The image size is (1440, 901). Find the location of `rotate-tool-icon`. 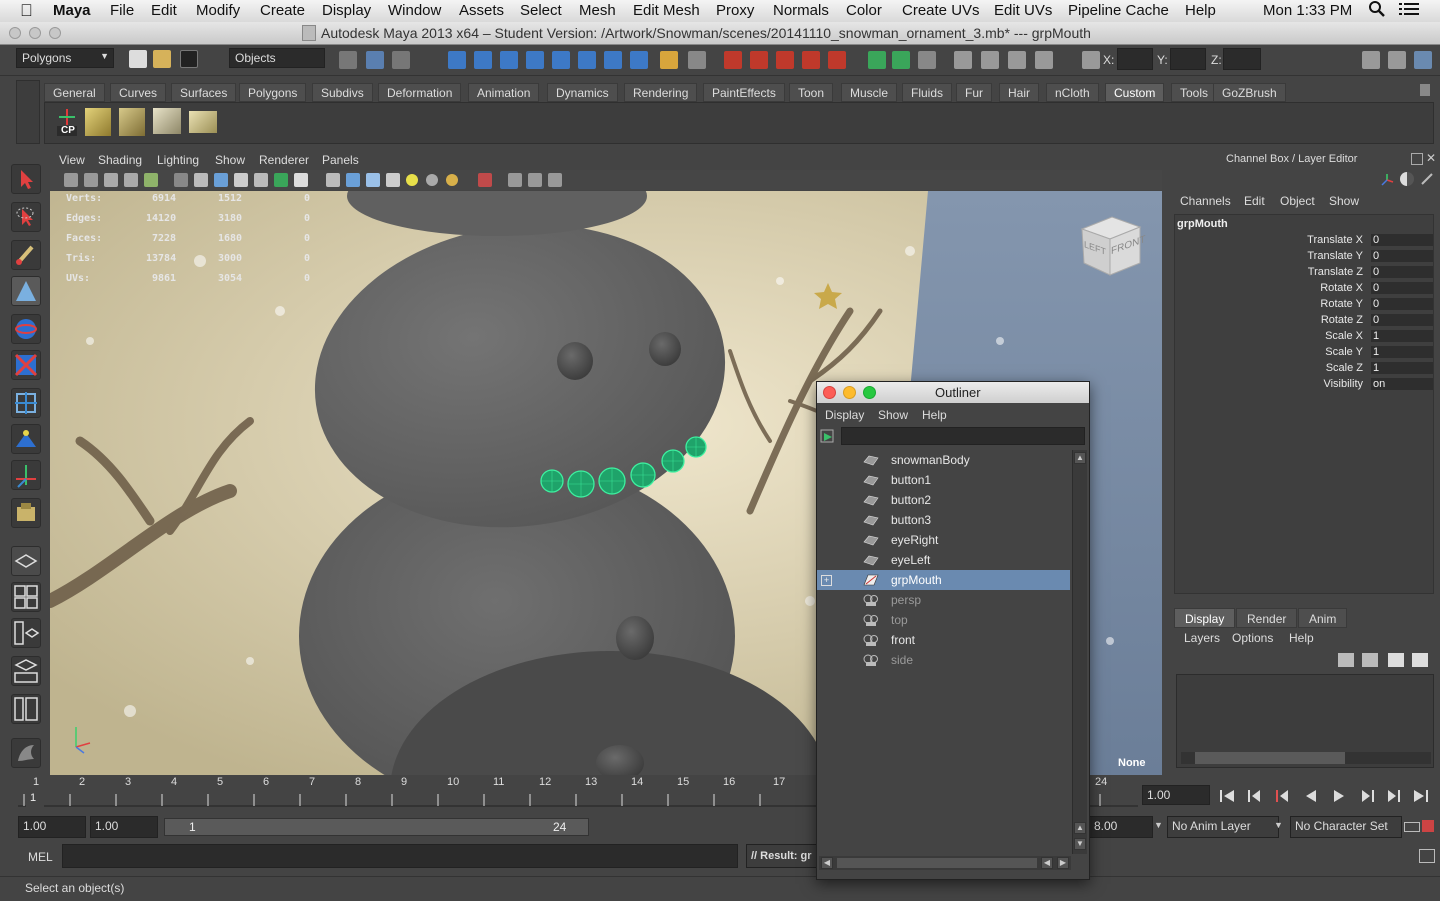

rotate-tool-icon is located at coordinates (26, 329).